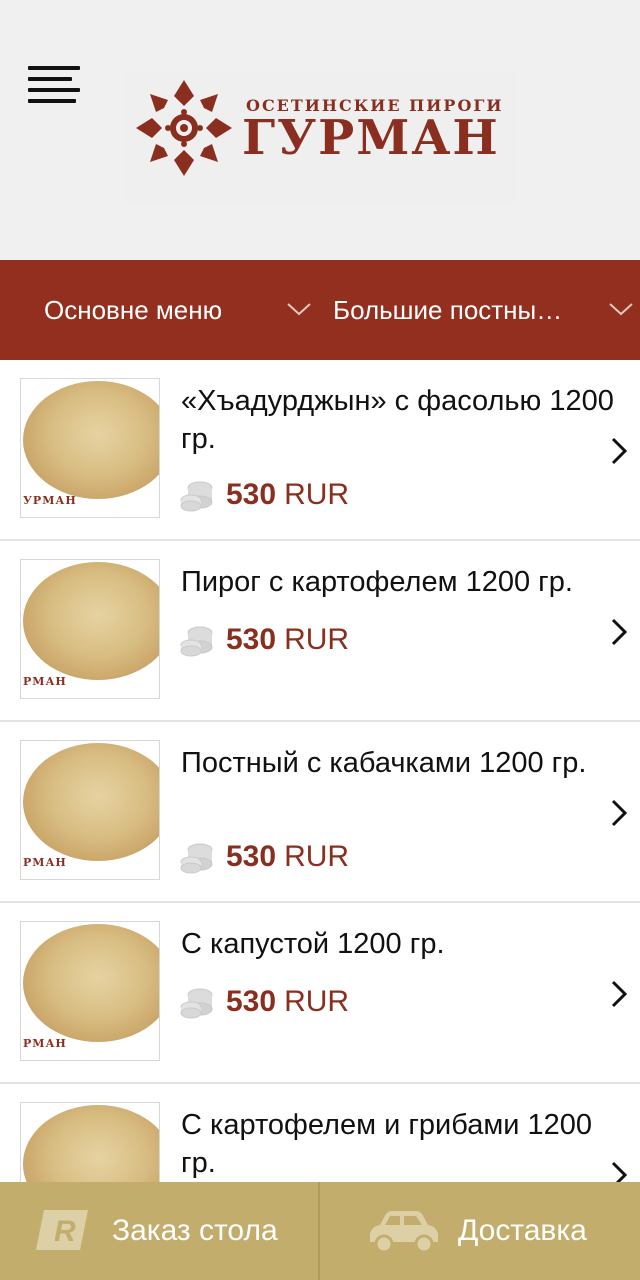 The height and width of the screenshot is (1280, 640). I want to click on delivery-button: Доставка, so click(480, 1231).